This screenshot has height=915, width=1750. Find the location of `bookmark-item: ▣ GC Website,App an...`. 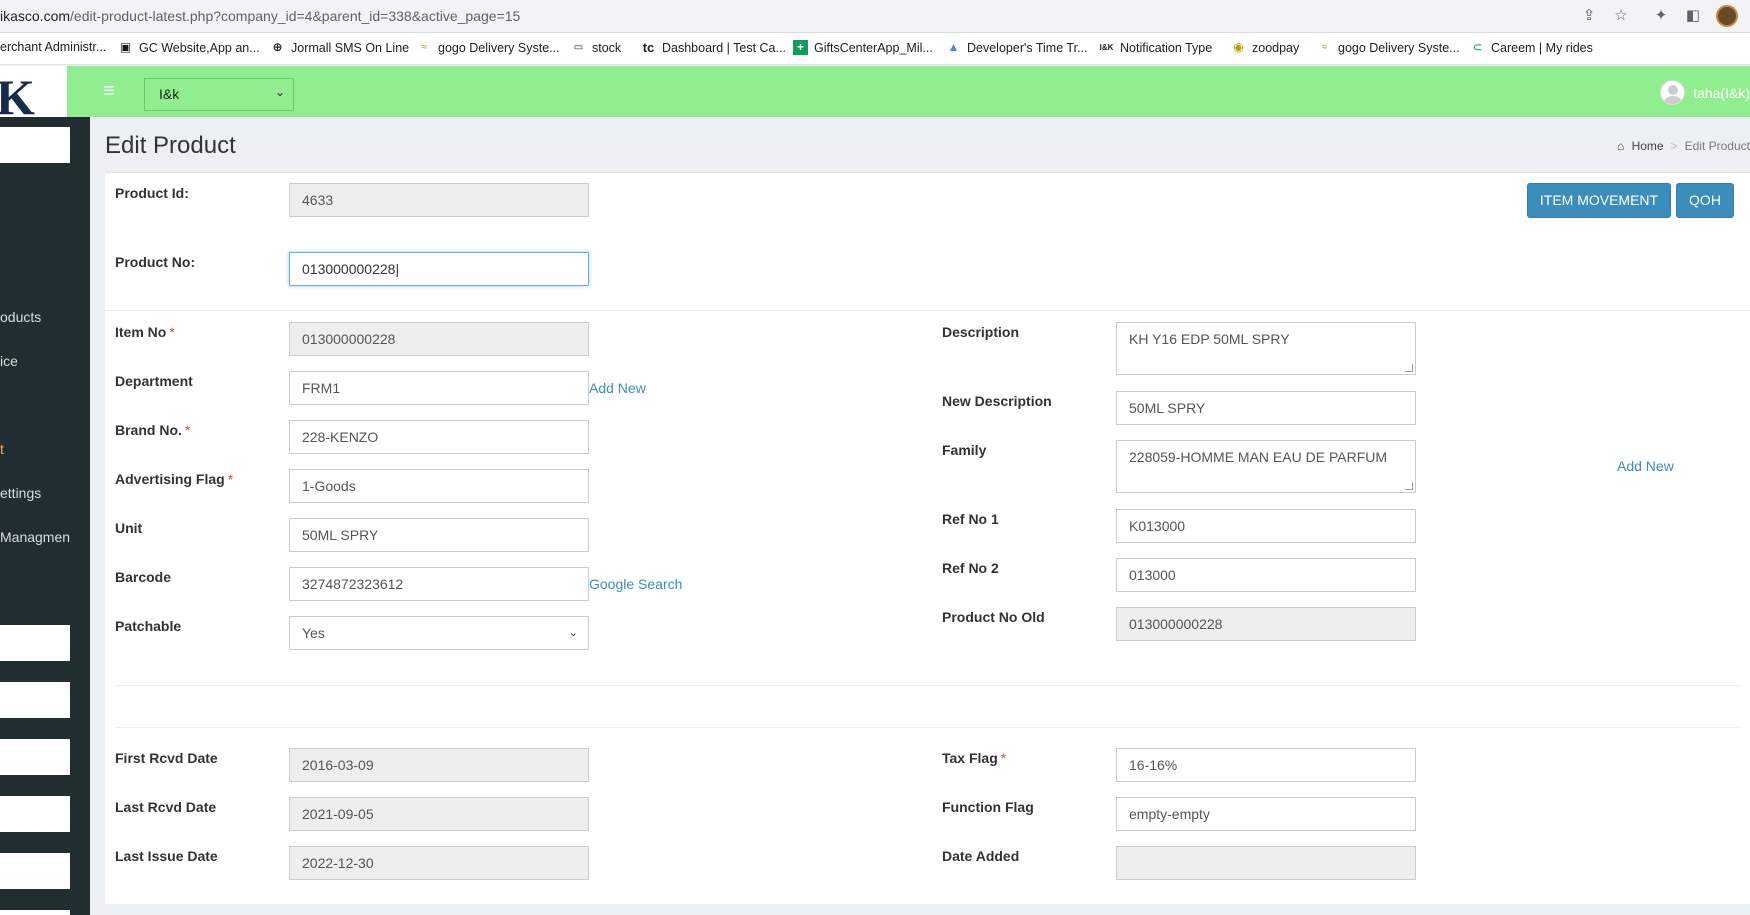

bookmark-item: ▣ GC Website,App an... is located at coordinates (189, 47).